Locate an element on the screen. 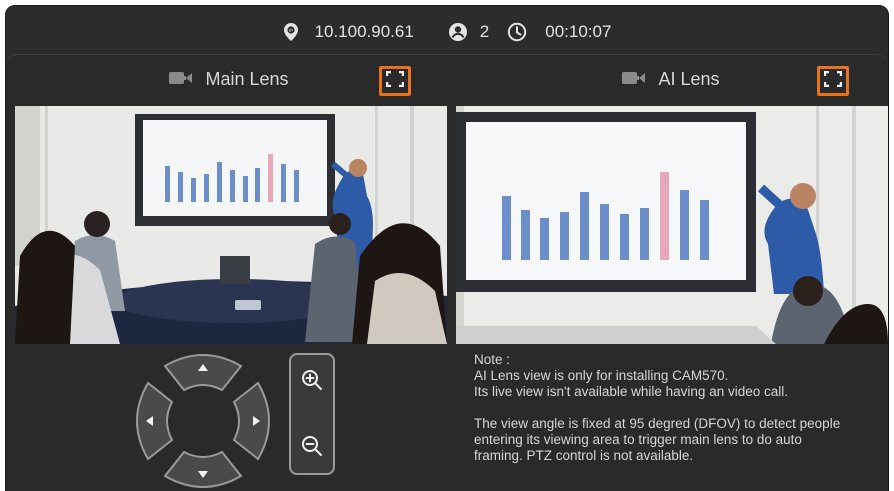 The height and width of the screenshot is (491, 894). status-bar: IP 10.100.90.61 2 00:10:07 is located at coordinates (447, 32).